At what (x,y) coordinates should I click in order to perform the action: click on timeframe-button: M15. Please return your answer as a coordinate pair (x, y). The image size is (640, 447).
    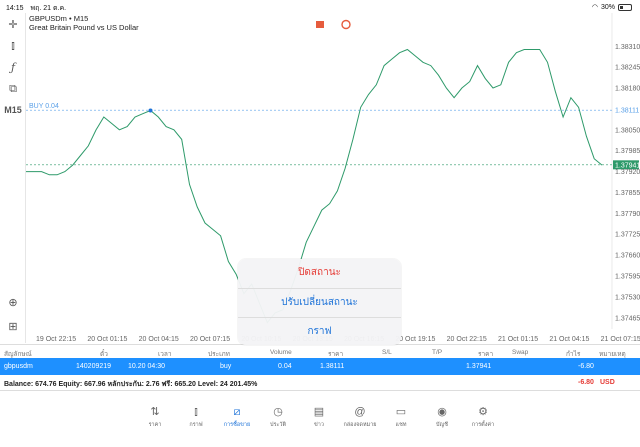
    Looking at the image, I should click on (13, 110).